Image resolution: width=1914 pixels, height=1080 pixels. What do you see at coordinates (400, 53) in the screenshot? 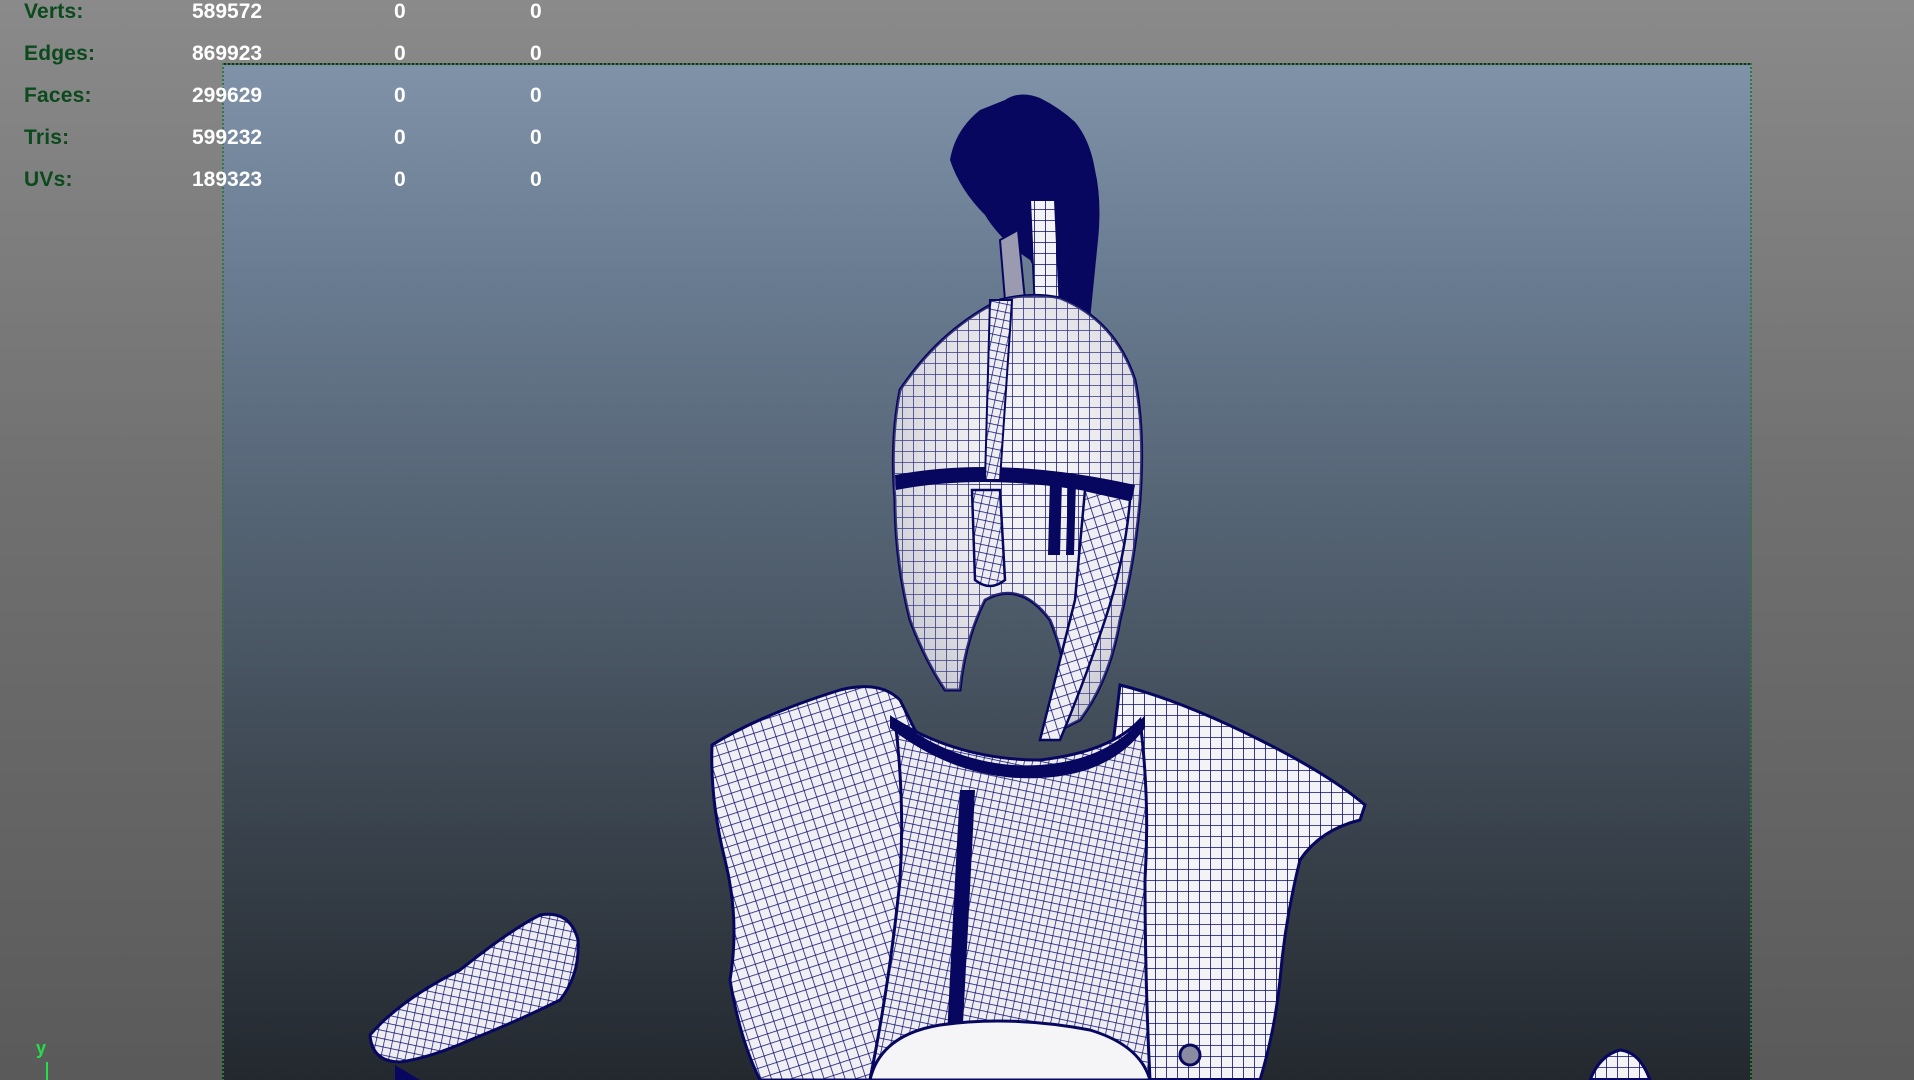
I see `hud-value-edges-selected: 0` at bounding box center [400, 53].